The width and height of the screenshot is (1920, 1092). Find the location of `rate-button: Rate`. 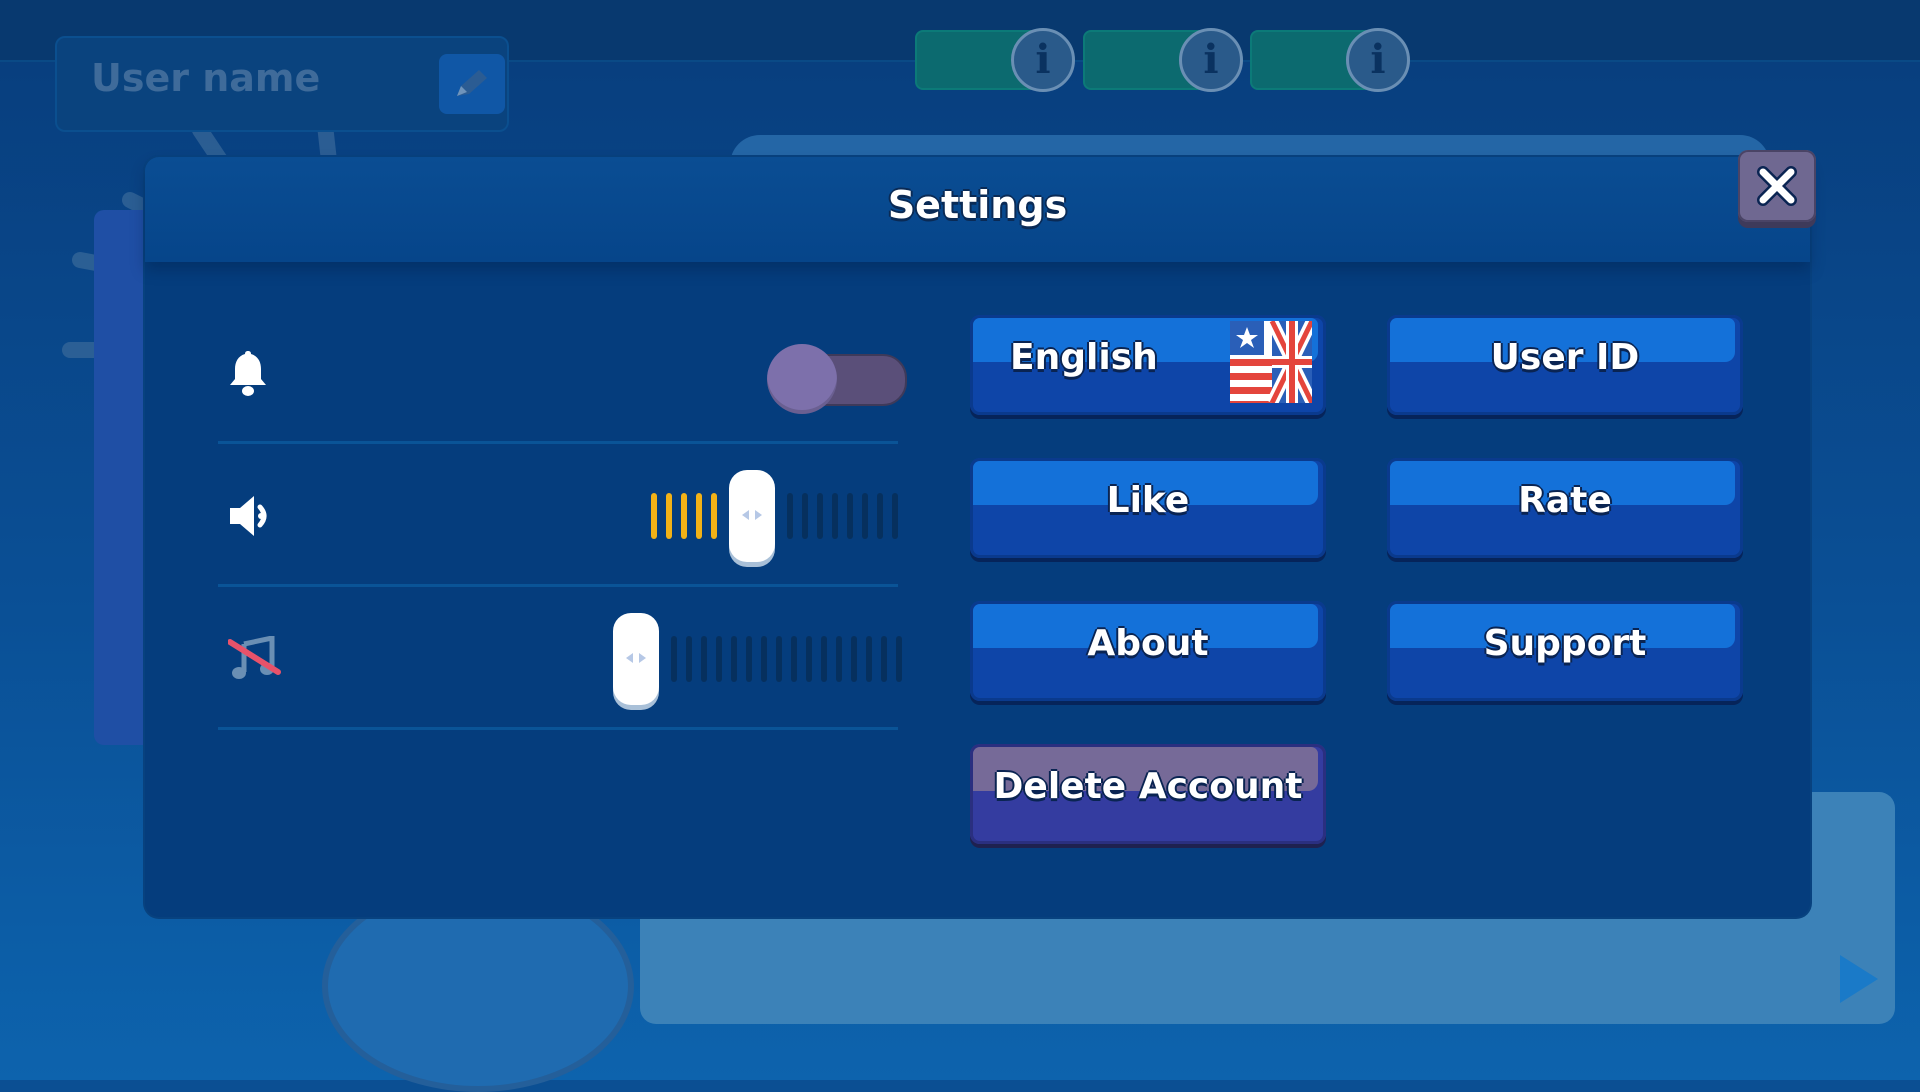

rate-button: Rate is located at coordinates (1565, 508).